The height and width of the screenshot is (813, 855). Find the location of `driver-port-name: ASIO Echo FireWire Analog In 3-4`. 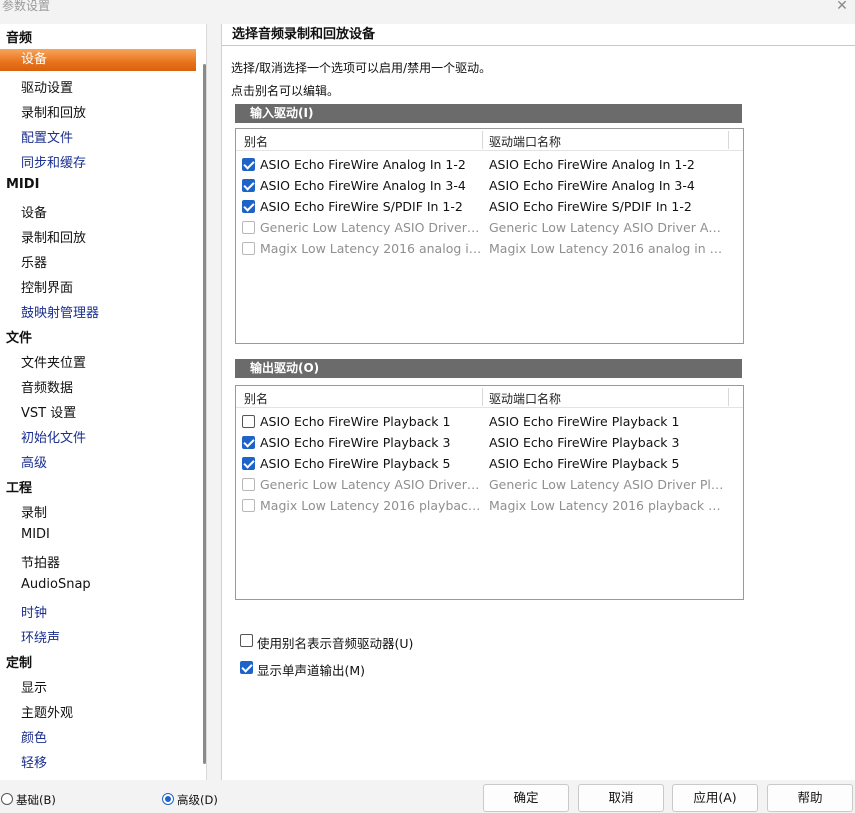

driver-port-name: ASIO Echo FireWire Analog In 3-4 is located at coordinates (592, 185).